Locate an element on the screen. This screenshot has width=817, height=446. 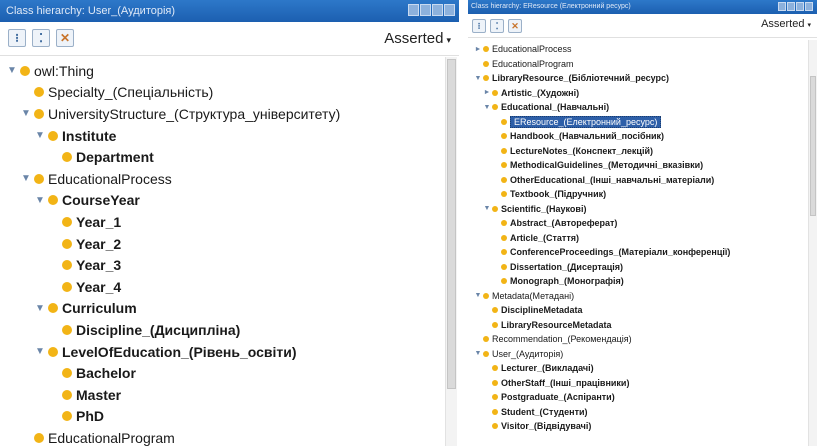
class-label: LectureNotes_(Конспект_лекцій) is located at coordinates (581, 151).